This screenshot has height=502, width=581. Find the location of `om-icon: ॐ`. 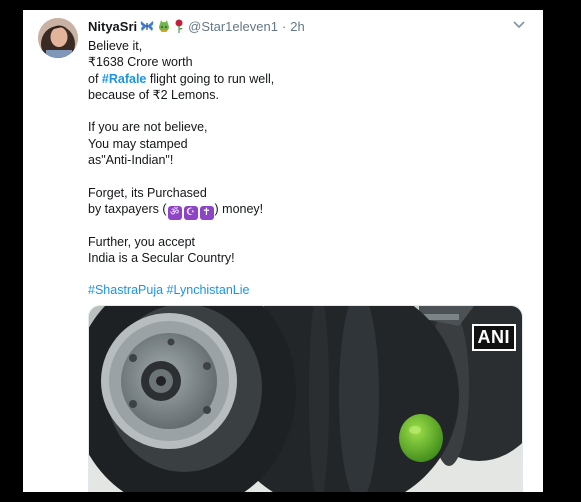

om-icon: ॐ is located at coordinates (174, 212).